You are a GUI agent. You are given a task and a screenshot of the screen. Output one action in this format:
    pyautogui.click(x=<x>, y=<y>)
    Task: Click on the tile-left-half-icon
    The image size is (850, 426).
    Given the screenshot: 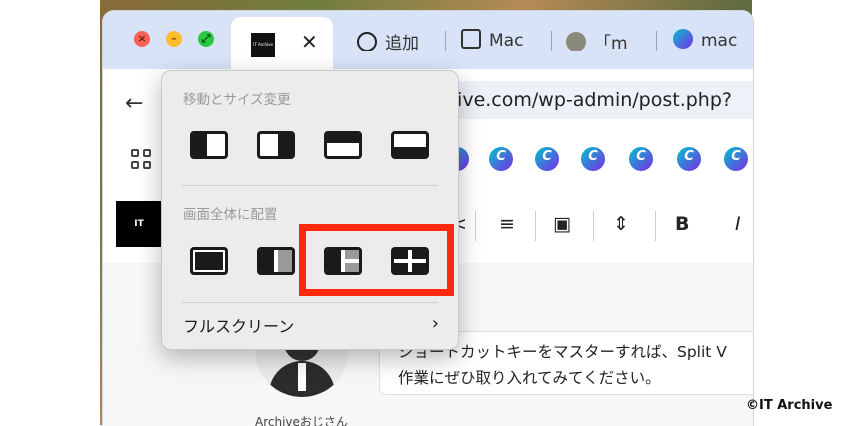 What is the action you would take?
    pyautogui.click(x=209, y=145)
    